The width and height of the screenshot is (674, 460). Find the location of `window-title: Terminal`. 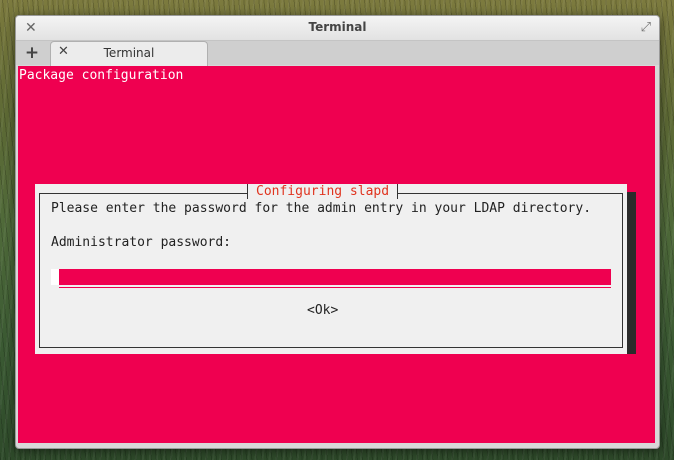

window-title: Terminal is located at coordinates (337, 27).